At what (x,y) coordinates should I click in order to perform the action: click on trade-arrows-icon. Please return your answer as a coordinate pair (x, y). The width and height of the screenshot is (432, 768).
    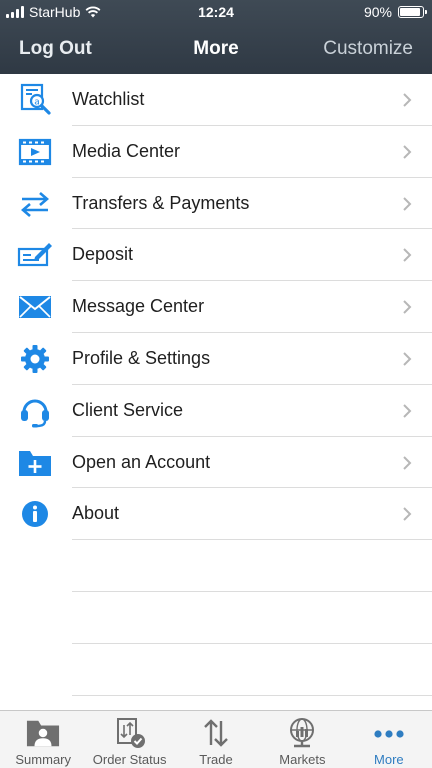
    Looking at the image, I should click on (216, 733).